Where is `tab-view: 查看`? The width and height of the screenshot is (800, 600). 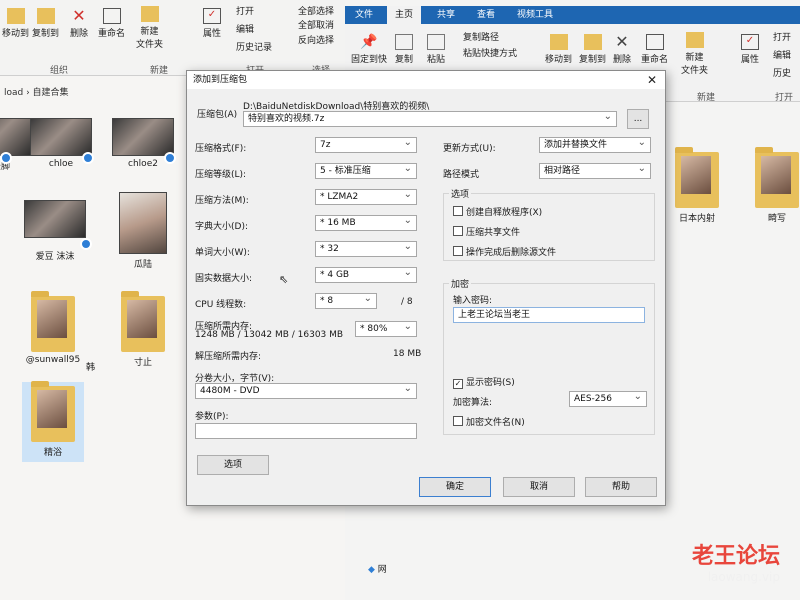 tab-view: 查看 is located at coordinates (486, 15).